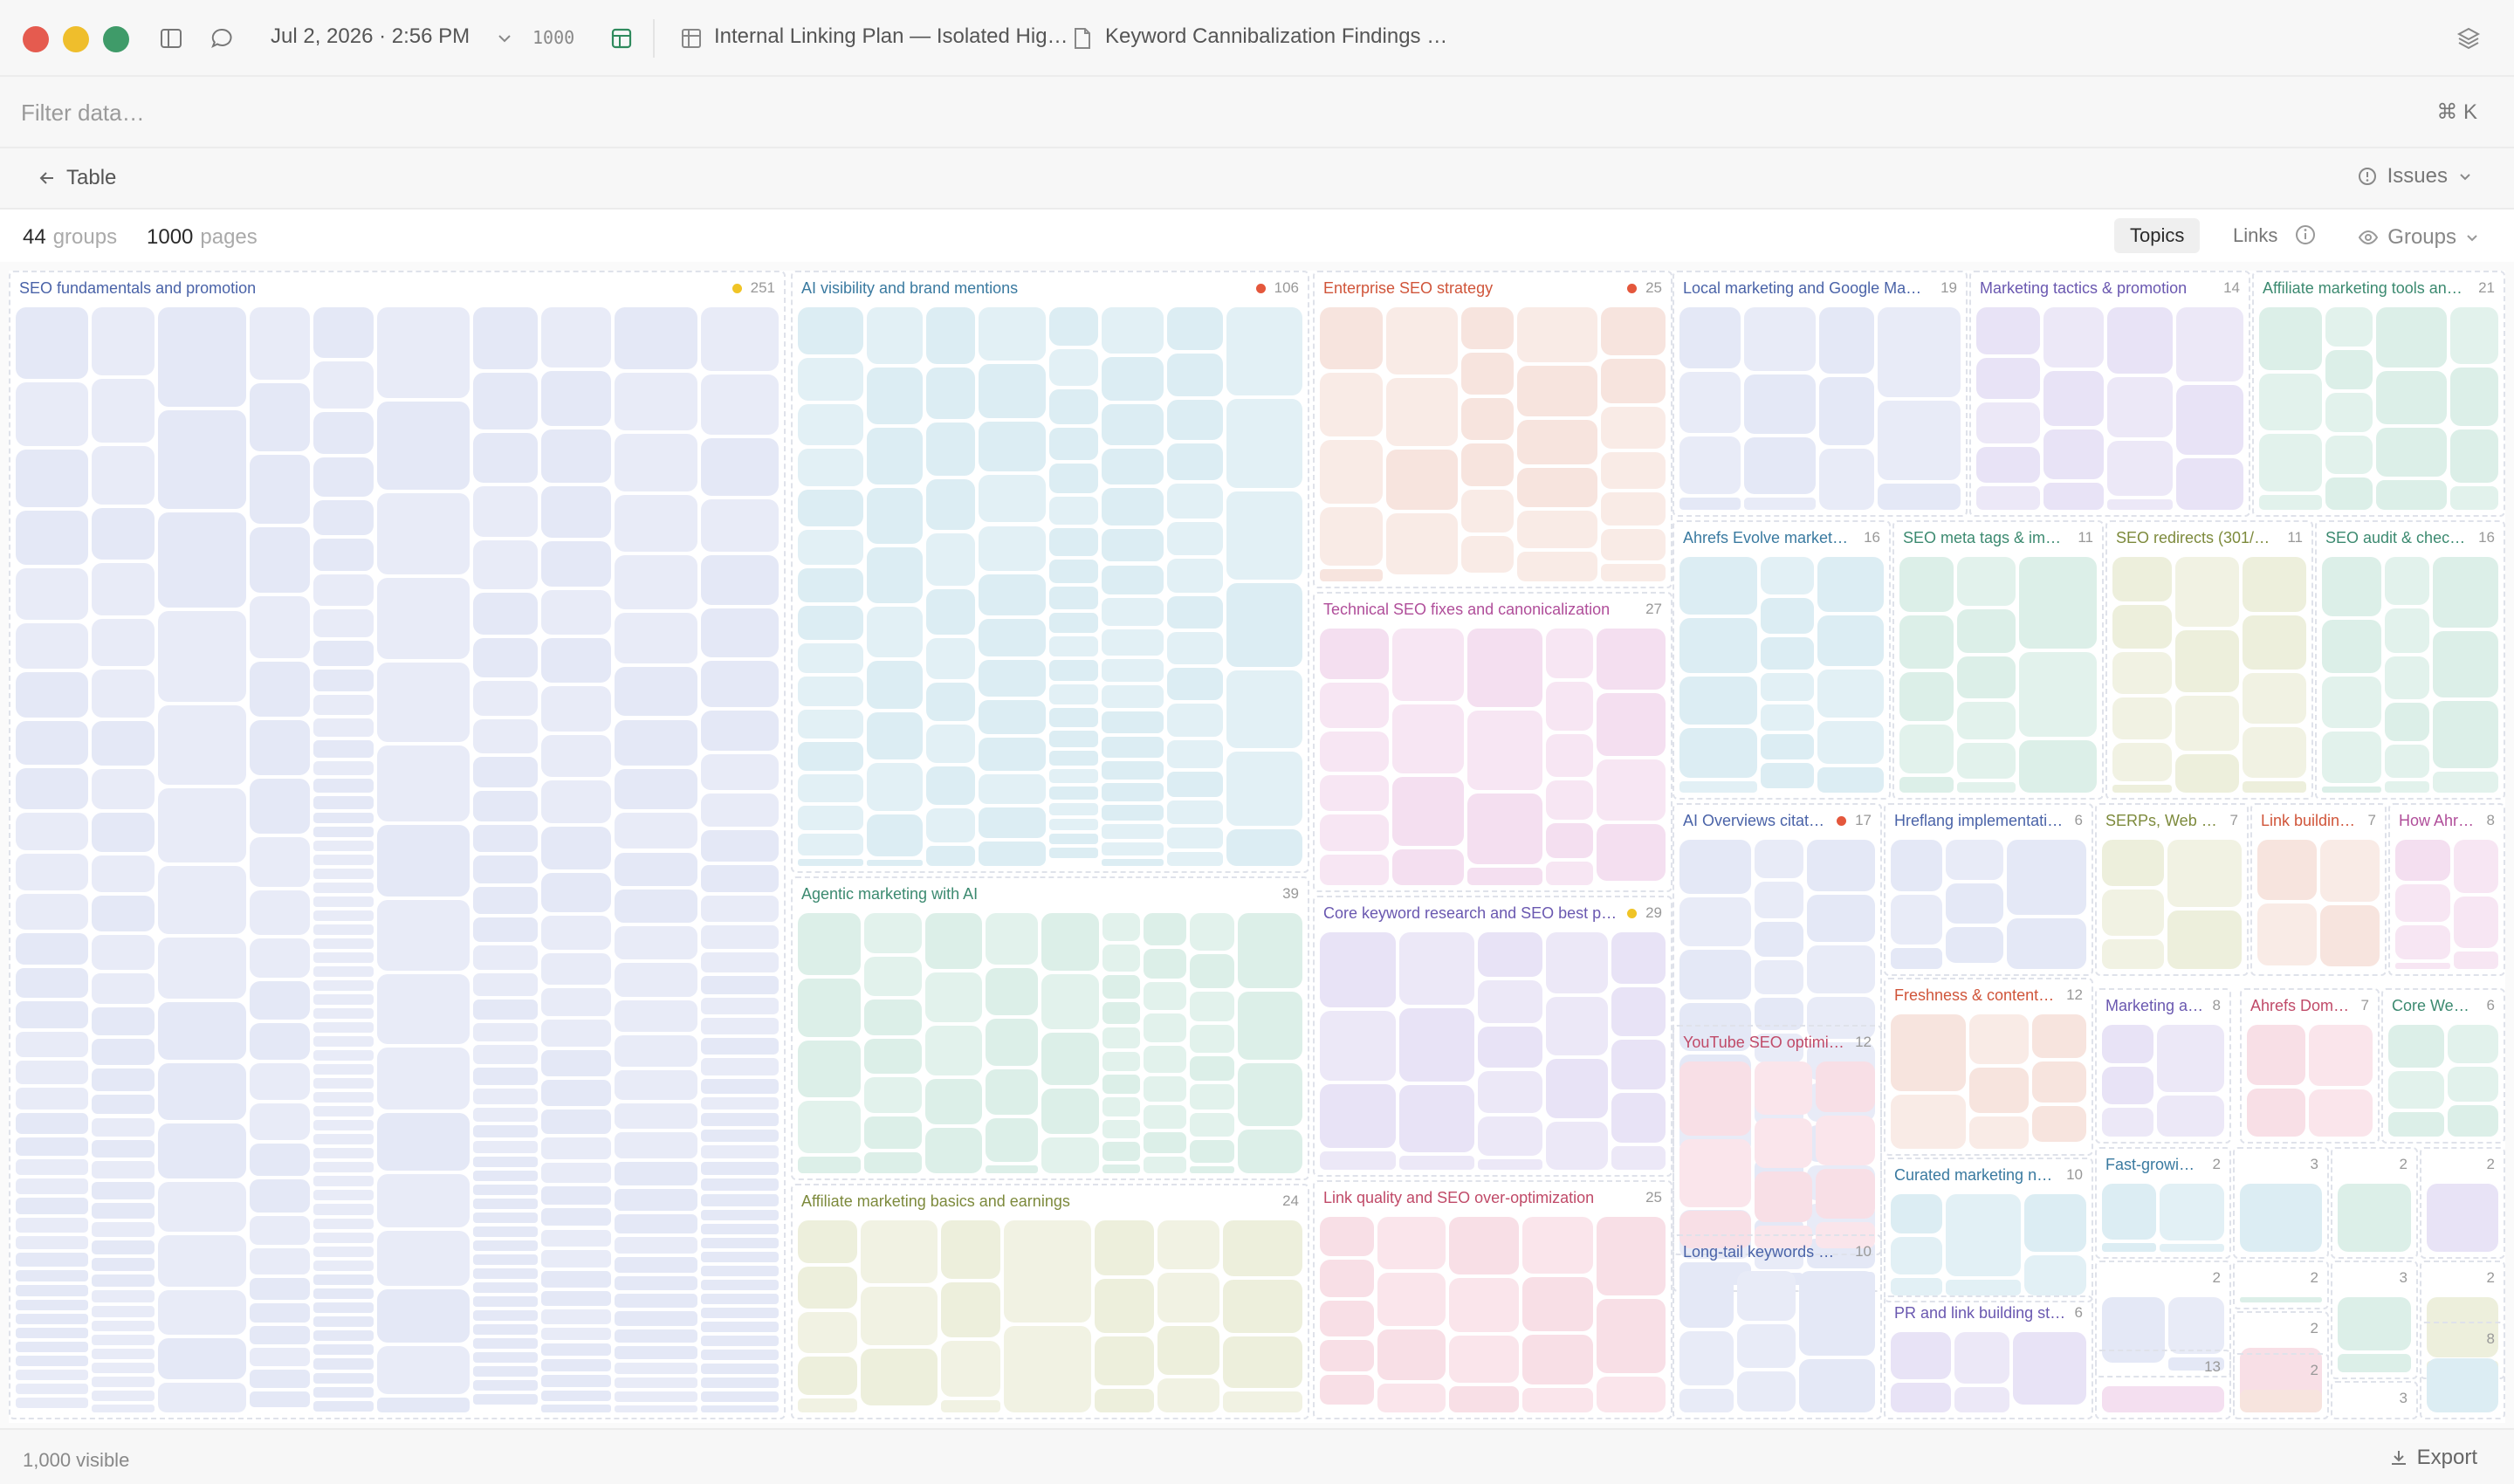 The height and width of the screenshot is (1484, 2514). What do you see at coordinates (1068, 112) in the screenshot?
I see `filter-input` at bounding box center [1068, 112].